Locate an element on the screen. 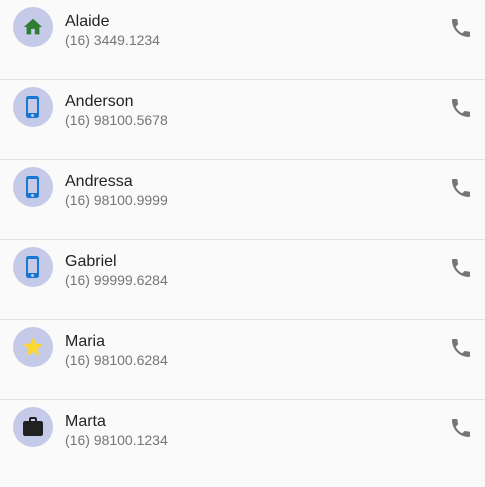 The image size is (485, 487). contact-phone: (16) 98100.1234 is located at coordinates (116, 440).